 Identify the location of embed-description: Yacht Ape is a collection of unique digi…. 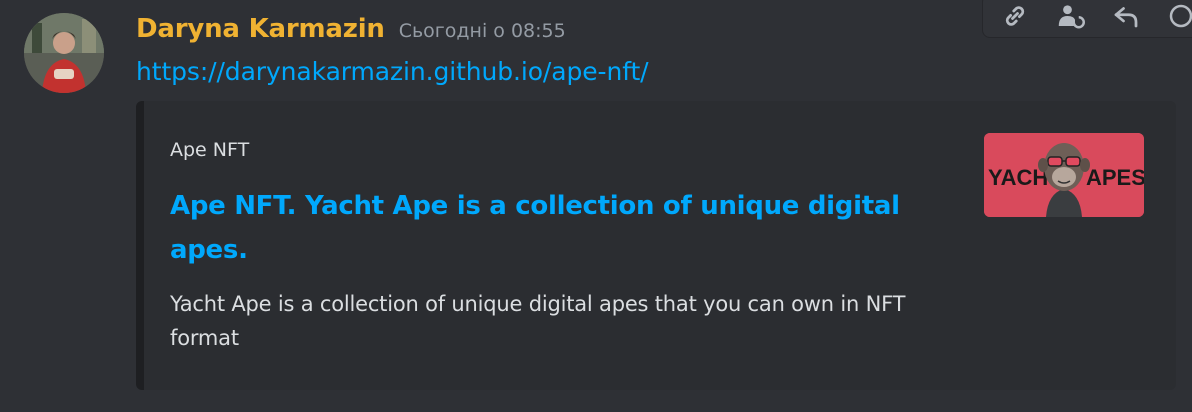
(538, 321).